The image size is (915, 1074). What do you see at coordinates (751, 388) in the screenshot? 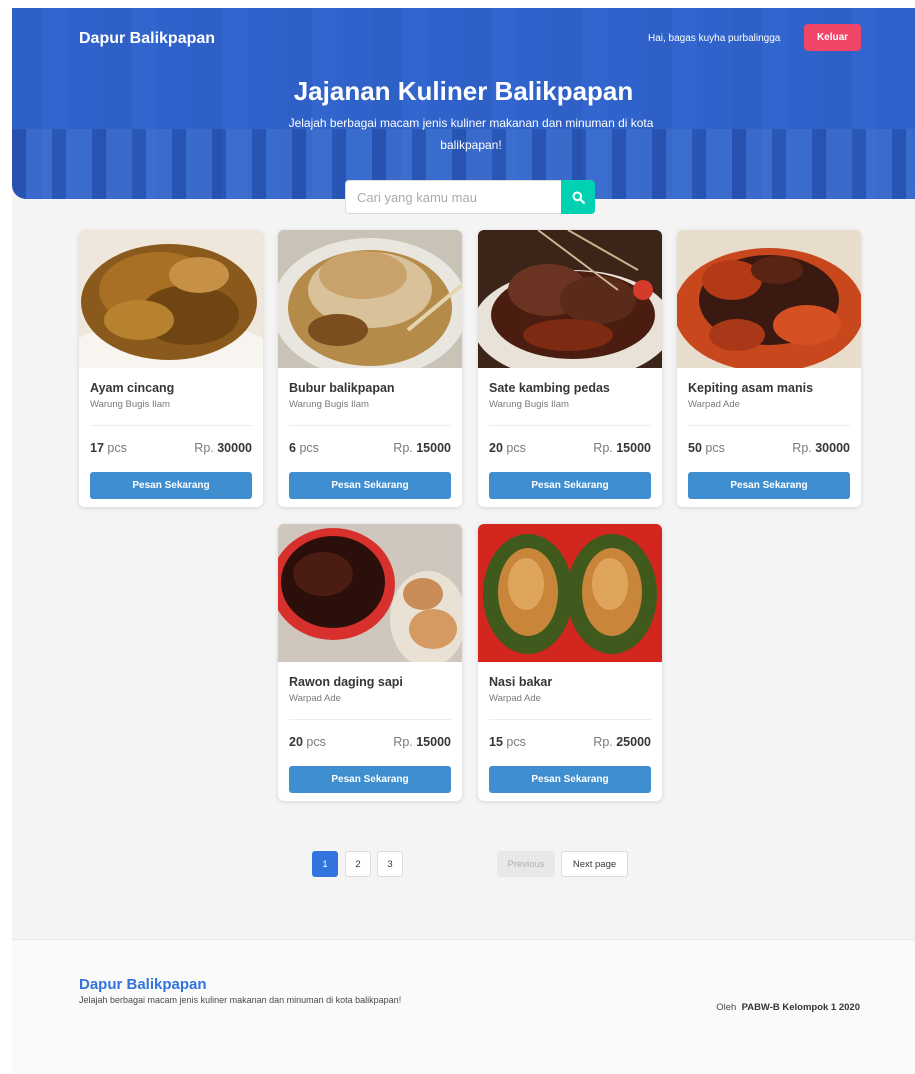
I see `product-name: Kepiting asam manis` at bounding box center [751, 388].